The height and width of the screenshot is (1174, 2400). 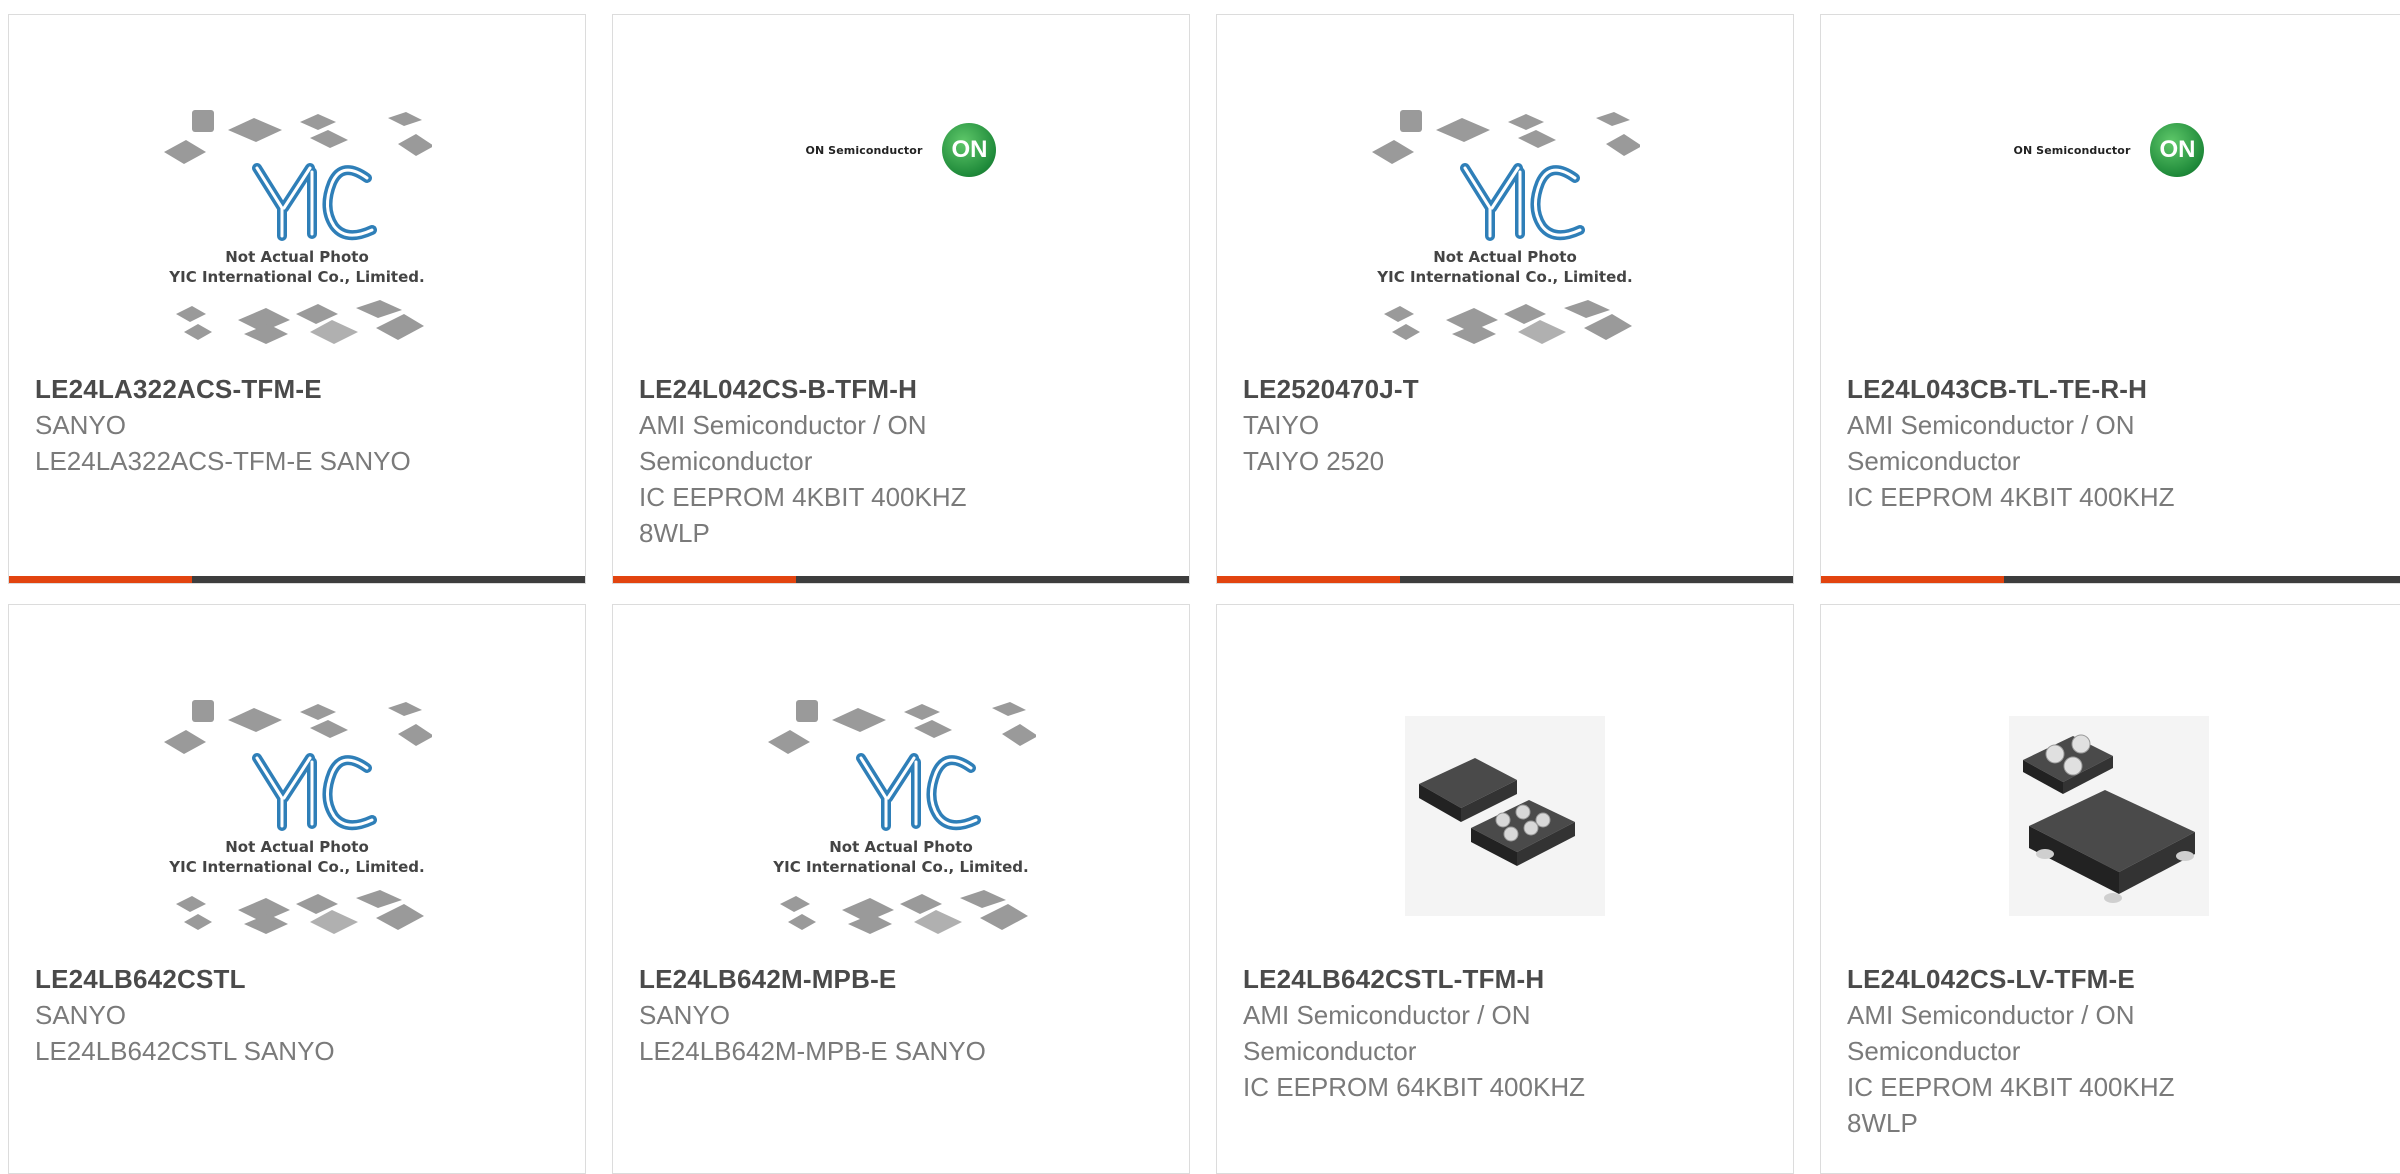 What do you see at coordinates (1505, 979) in the screenshot?
I see `part-number-link: LE24LB642CSTL-TFM-H` at bounding box center [1505, 979].